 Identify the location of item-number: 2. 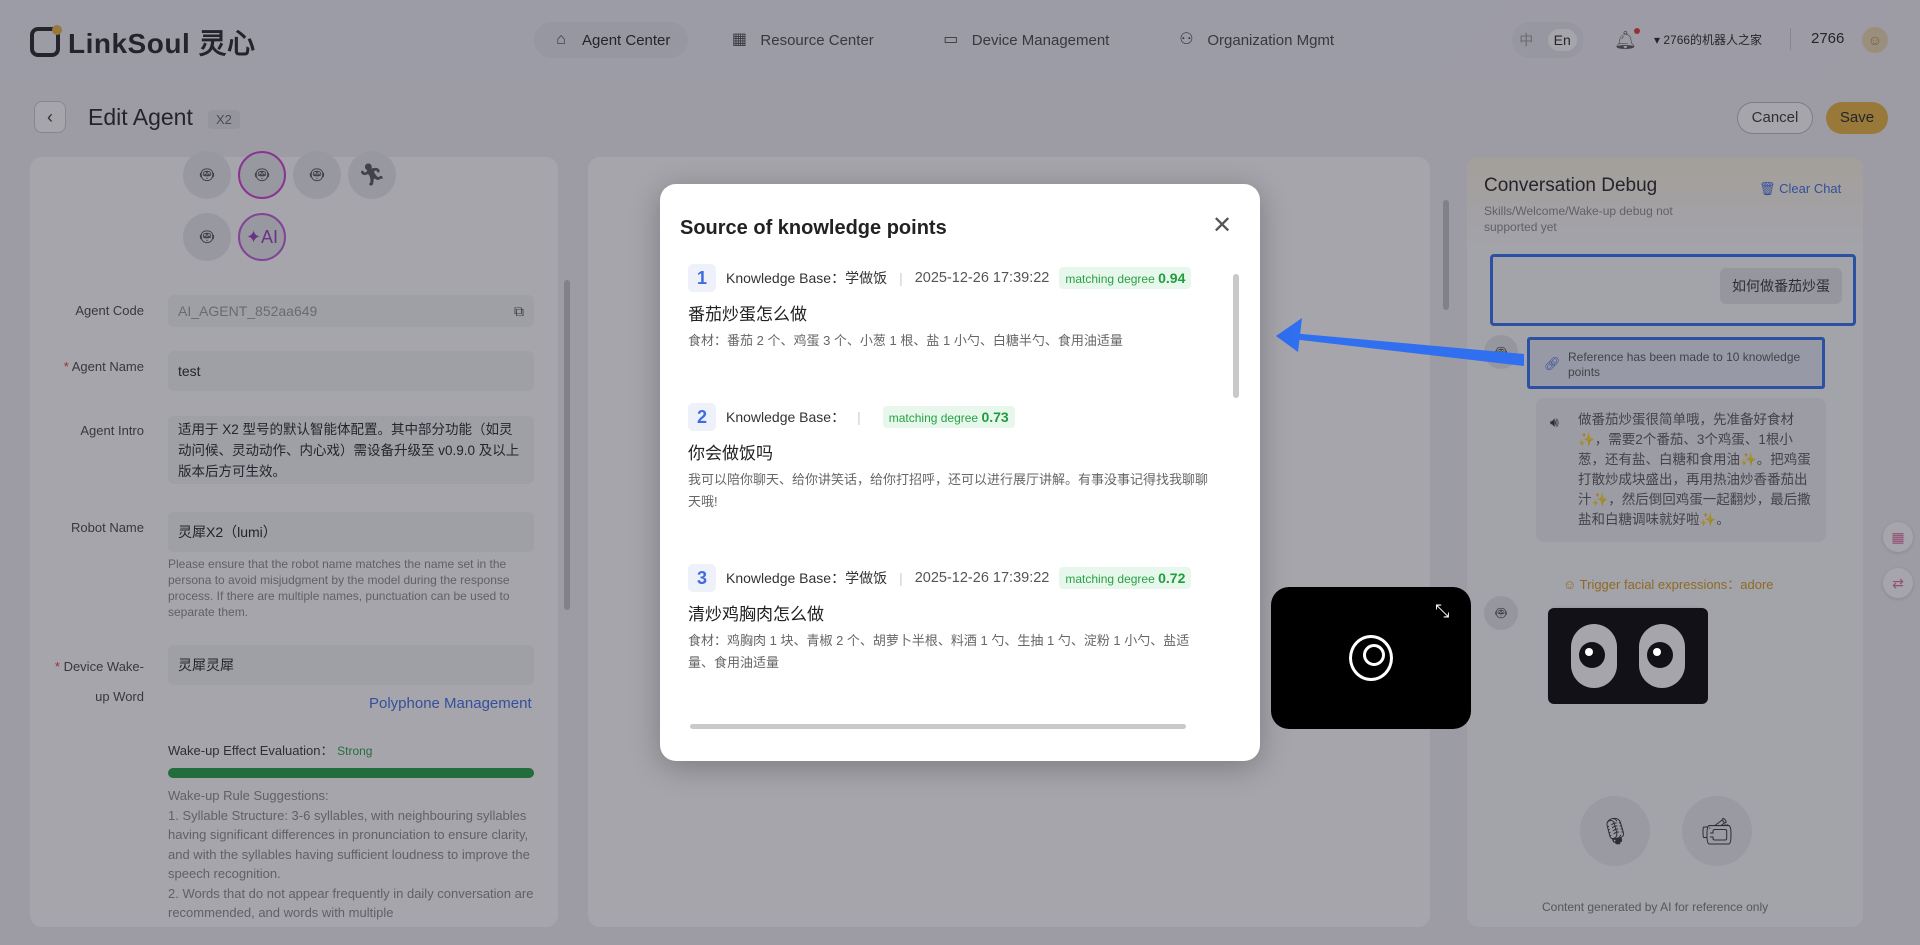
(702, 417).